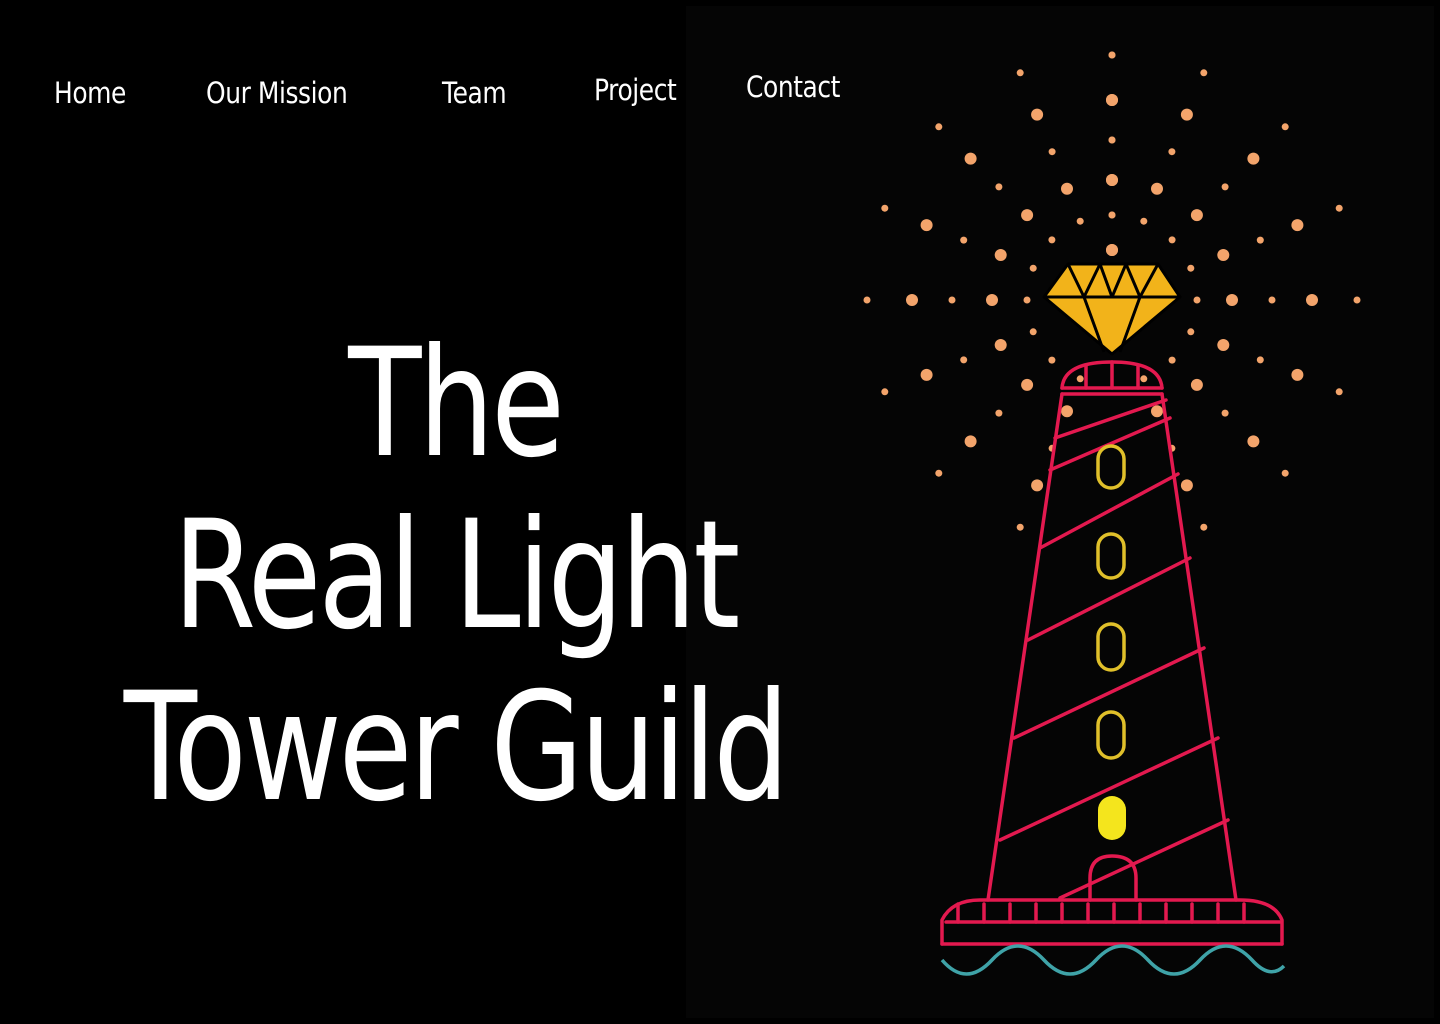 This screenshot has width=1440, height=1024. What do you see at coordinates (1112, 309) in the screenshot?
I see `diamond-light-icon` at bounding box center [1112, 309].